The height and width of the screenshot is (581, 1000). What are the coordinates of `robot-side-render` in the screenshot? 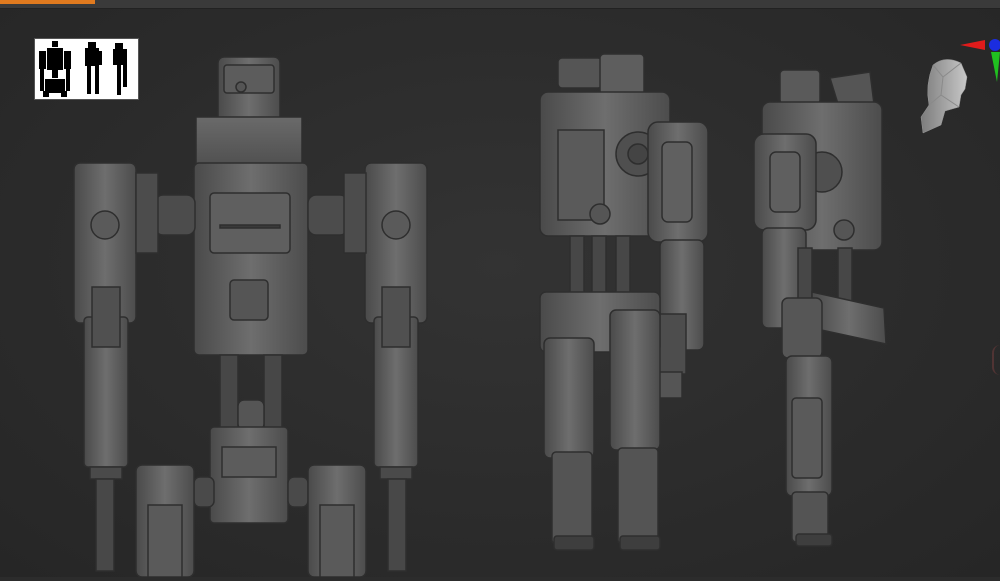 It's located at (820, 308).